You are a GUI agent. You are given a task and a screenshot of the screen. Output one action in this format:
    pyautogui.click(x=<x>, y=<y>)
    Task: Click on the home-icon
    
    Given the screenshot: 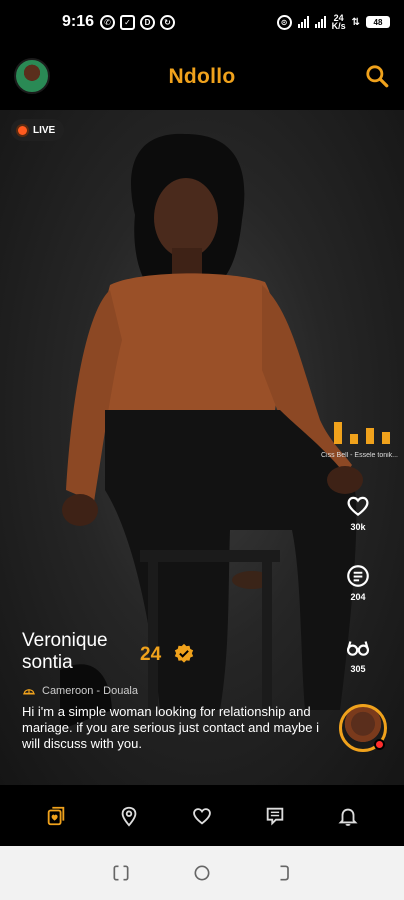 What is the action you would take?
    pyautogui.click(x=202, y=873)
    